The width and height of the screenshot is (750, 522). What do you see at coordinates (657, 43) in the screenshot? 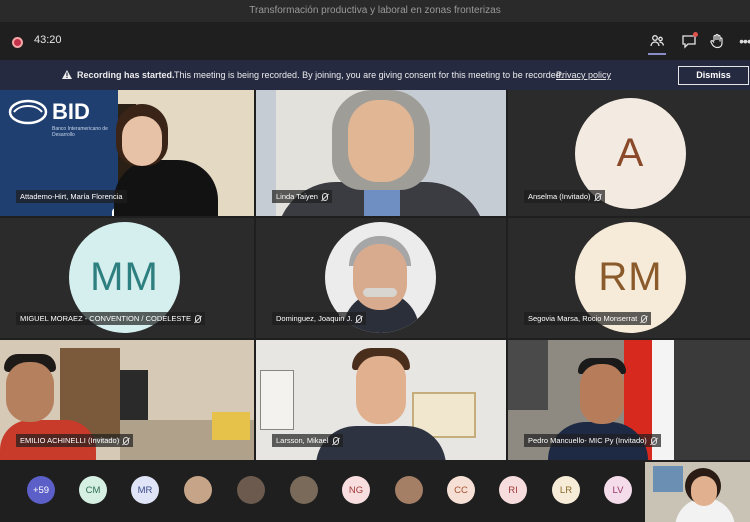
I see `people-icon` at bounding box center [657, 43].